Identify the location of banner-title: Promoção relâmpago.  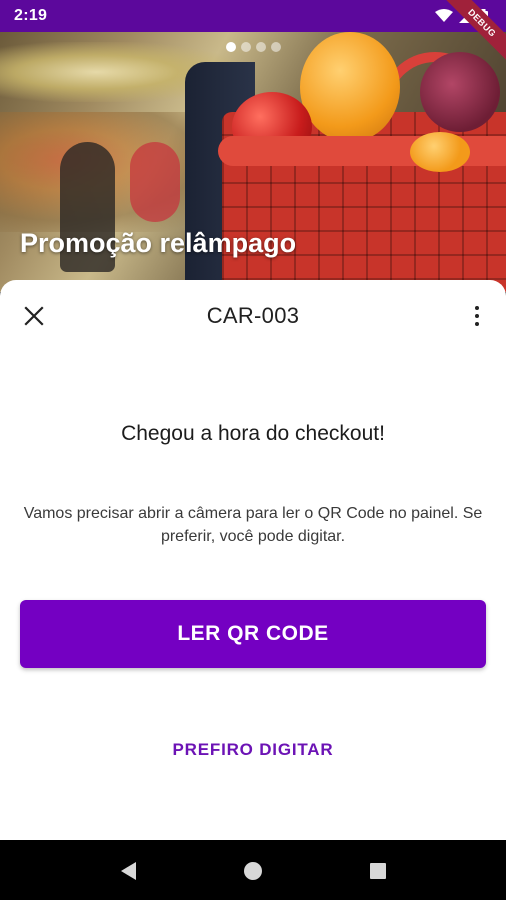
(158, 243).